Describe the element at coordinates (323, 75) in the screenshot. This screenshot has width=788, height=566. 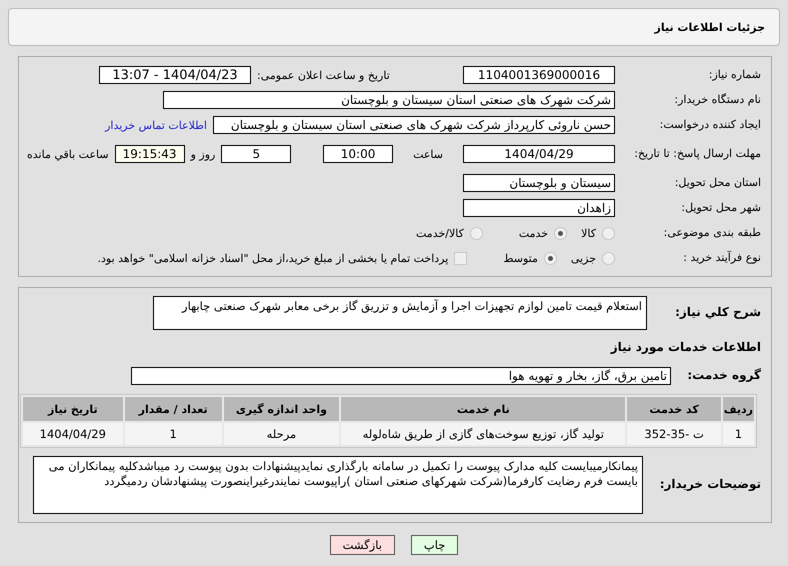
I see `field-label: تاریخ و ساعت اعلان عمومی:` at that location.